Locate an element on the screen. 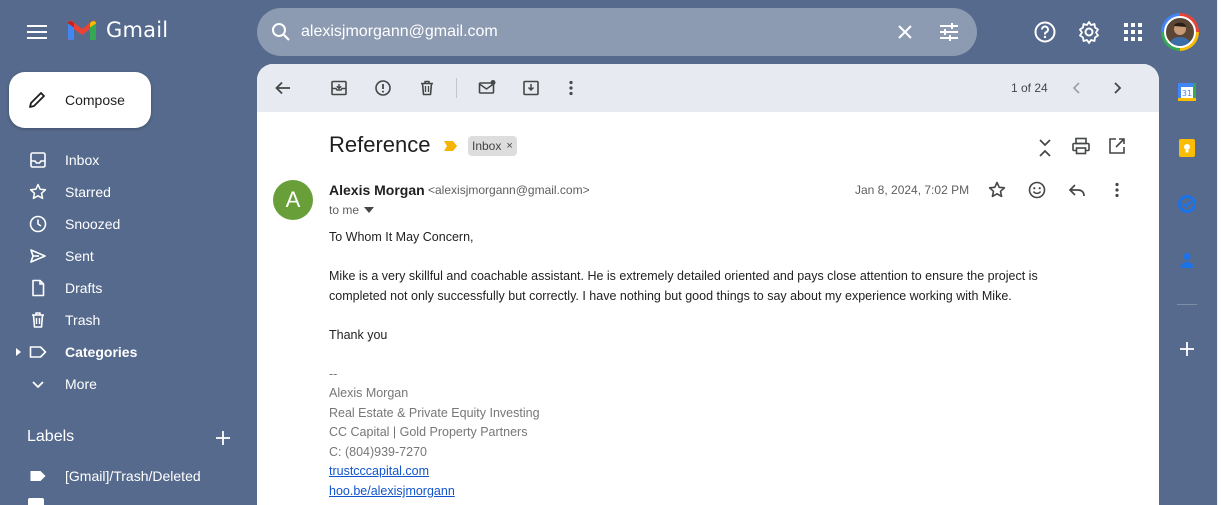 Image resolution: width=1221 pixels, height=505 pixels. back-button is located at coordinates (283, 88).